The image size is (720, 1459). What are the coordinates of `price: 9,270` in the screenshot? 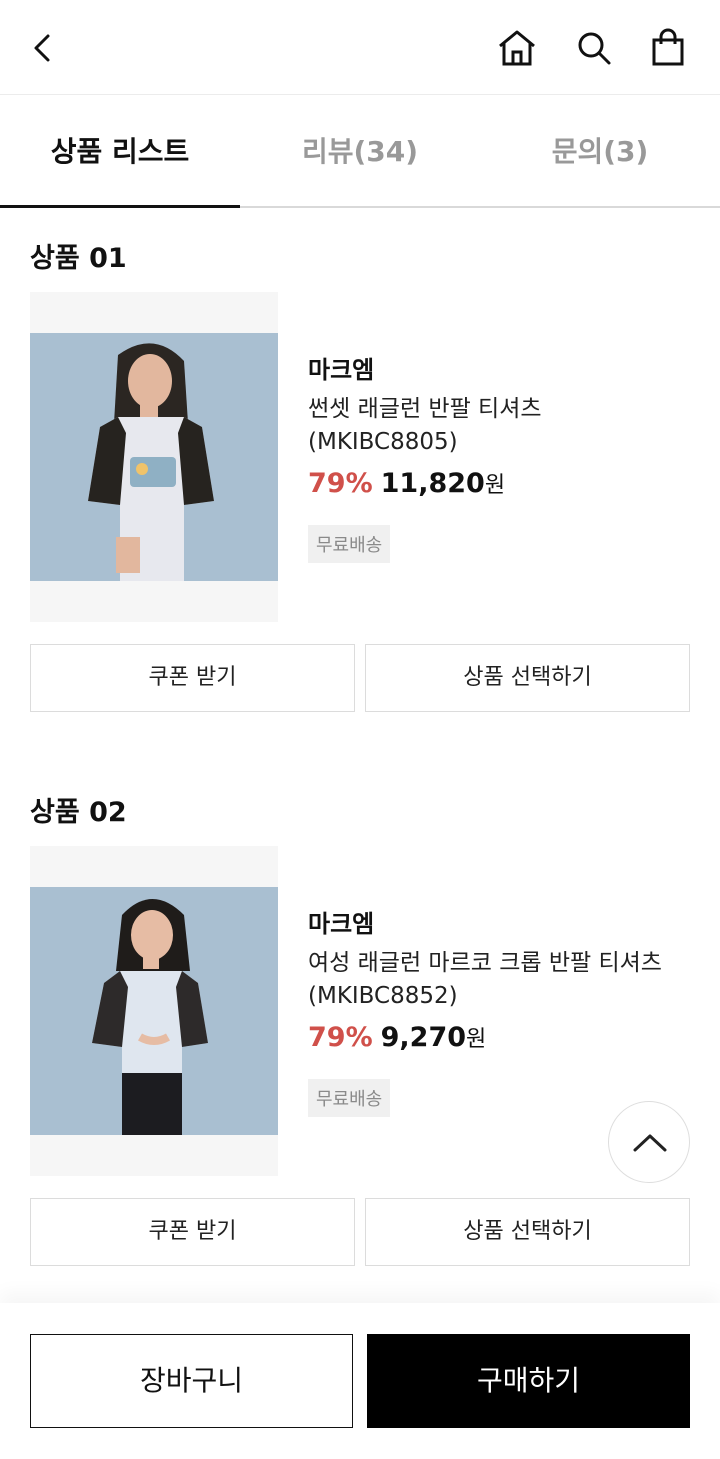 It's located at (423, 1037).